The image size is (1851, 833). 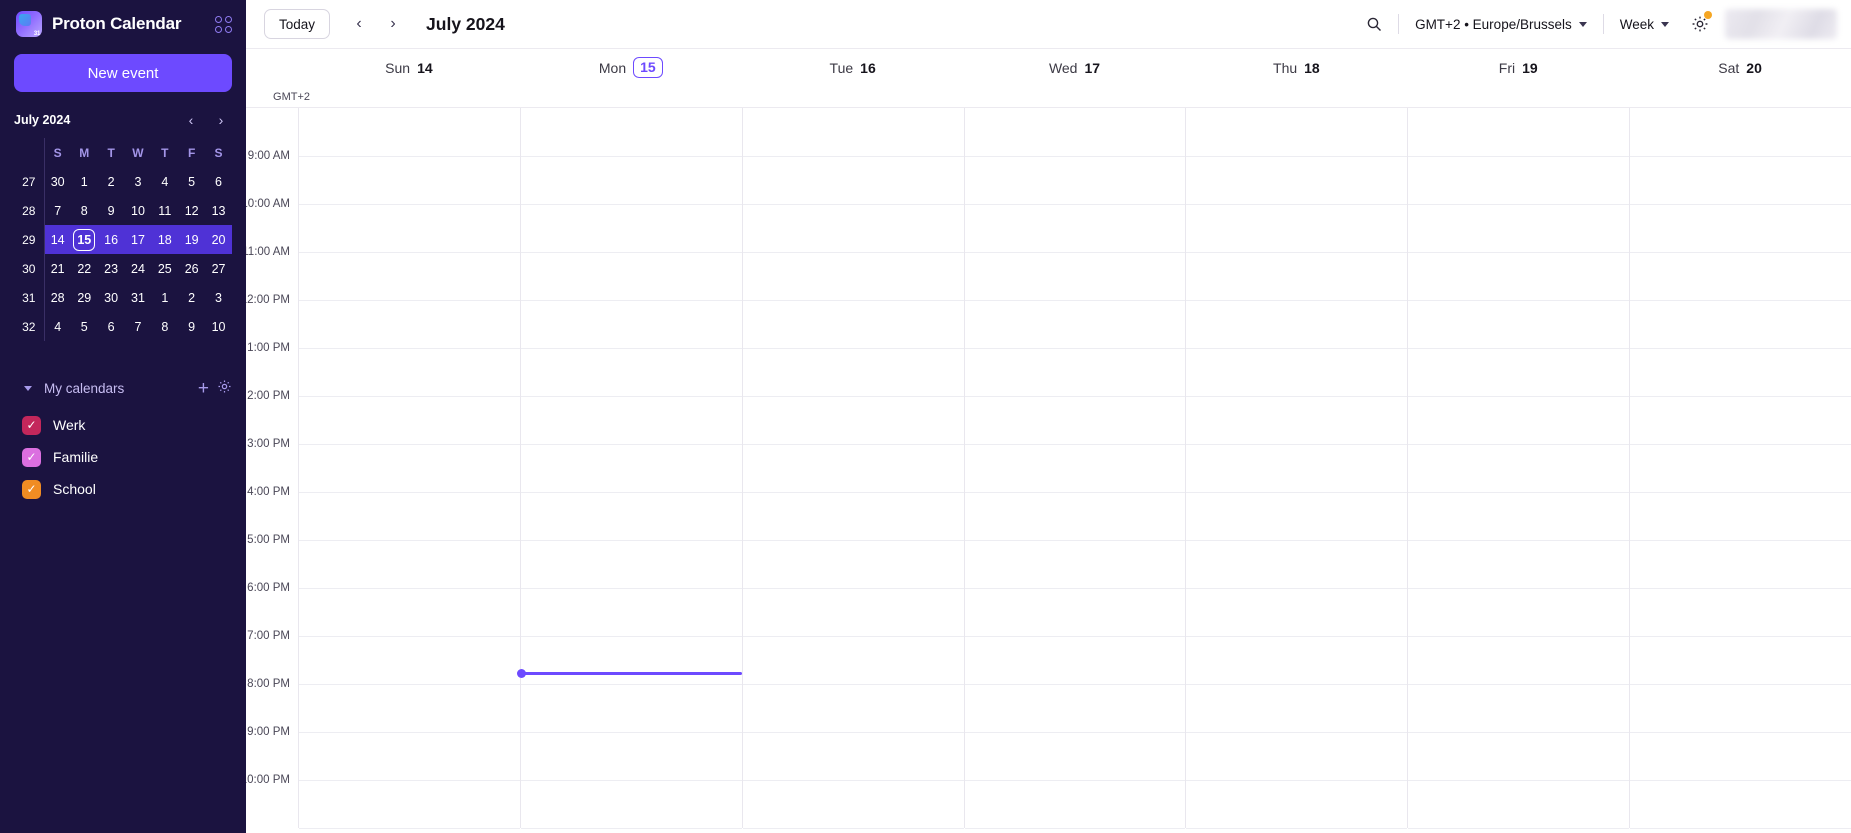 What do you see at coordinates (1074, 468) in the screenshot?
I see `day-column-wed` at bounding box center [1074, 468].